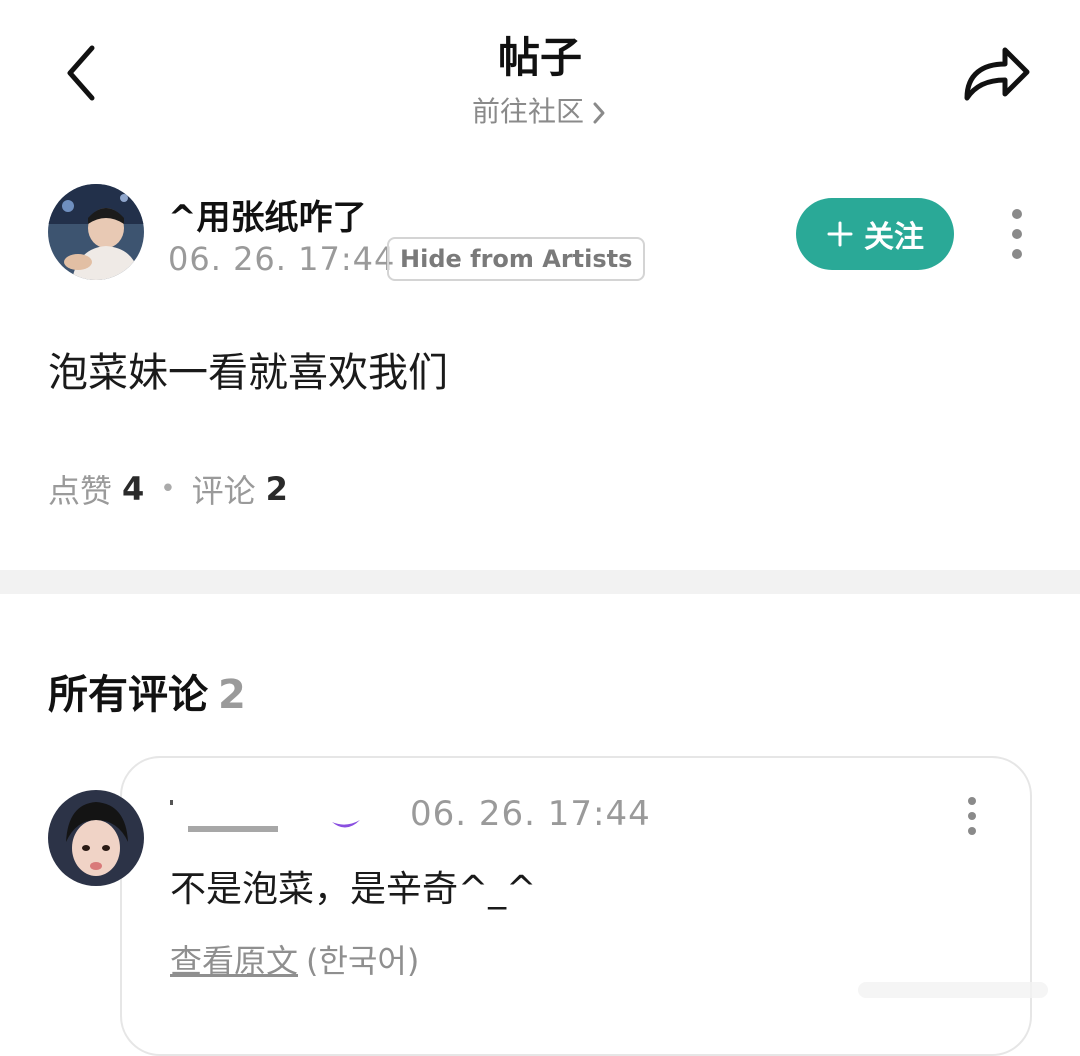  I want to click on translate-row: 查看原文 (한국어), so click(294, 959).